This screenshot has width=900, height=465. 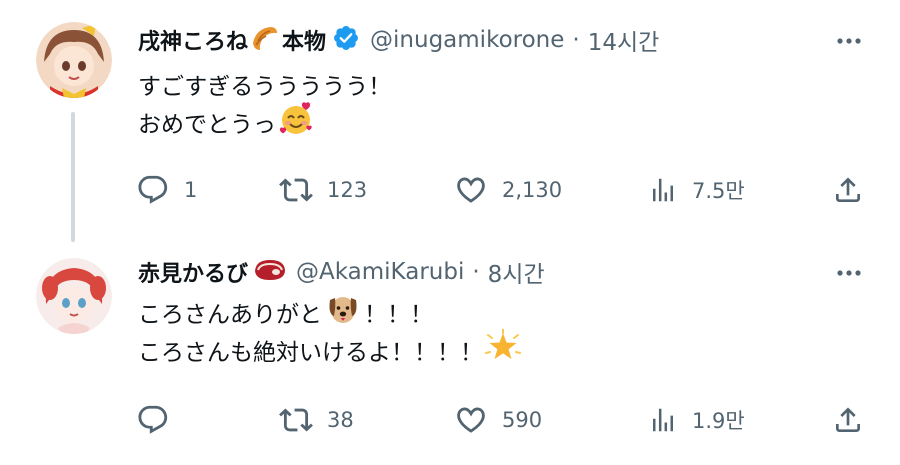 I want to click on tweet-actions: 1 123 2,130 7.5만, so click(x=500, y=190).